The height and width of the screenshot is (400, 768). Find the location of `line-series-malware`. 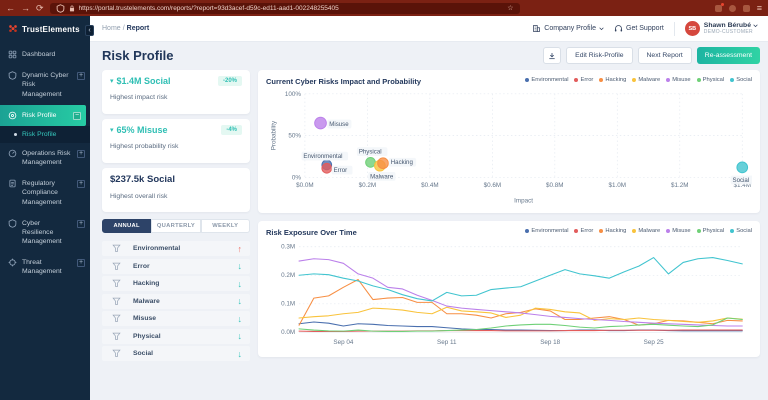

line-series-malware is located at coordinates (520, 314).